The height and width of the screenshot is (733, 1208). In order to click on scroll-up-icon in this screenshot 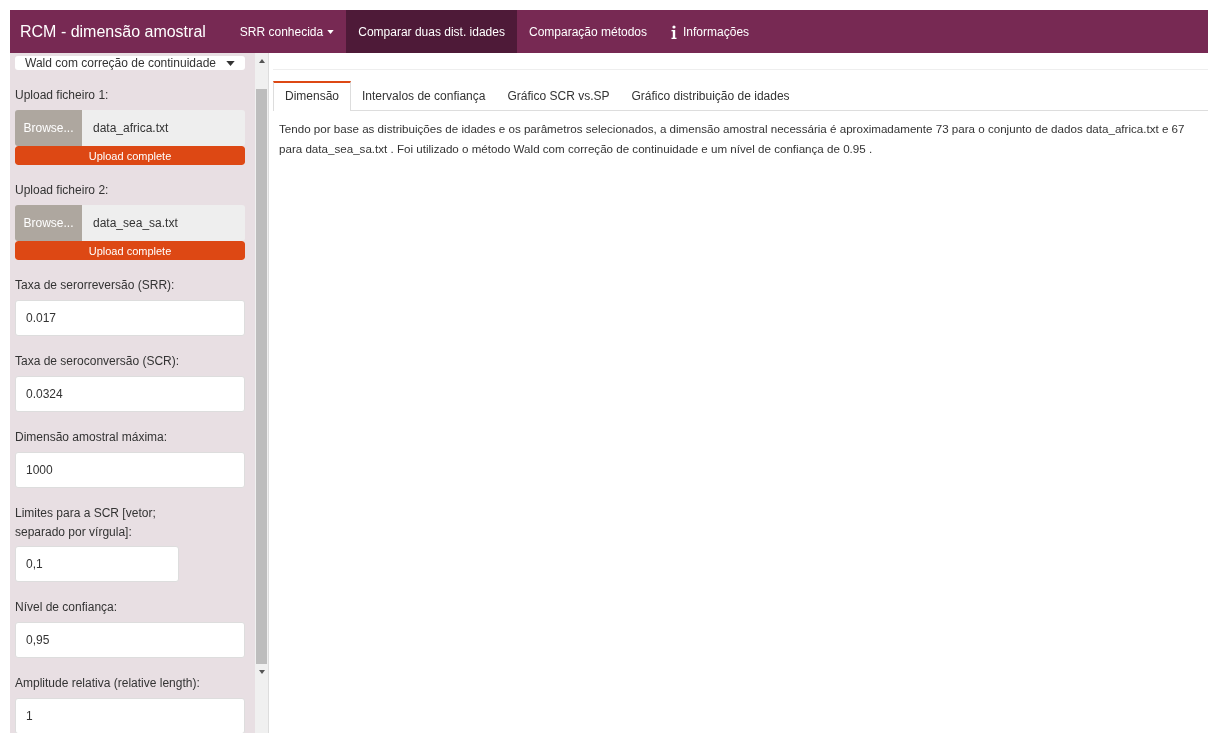, I will do `click(261, 61)`.